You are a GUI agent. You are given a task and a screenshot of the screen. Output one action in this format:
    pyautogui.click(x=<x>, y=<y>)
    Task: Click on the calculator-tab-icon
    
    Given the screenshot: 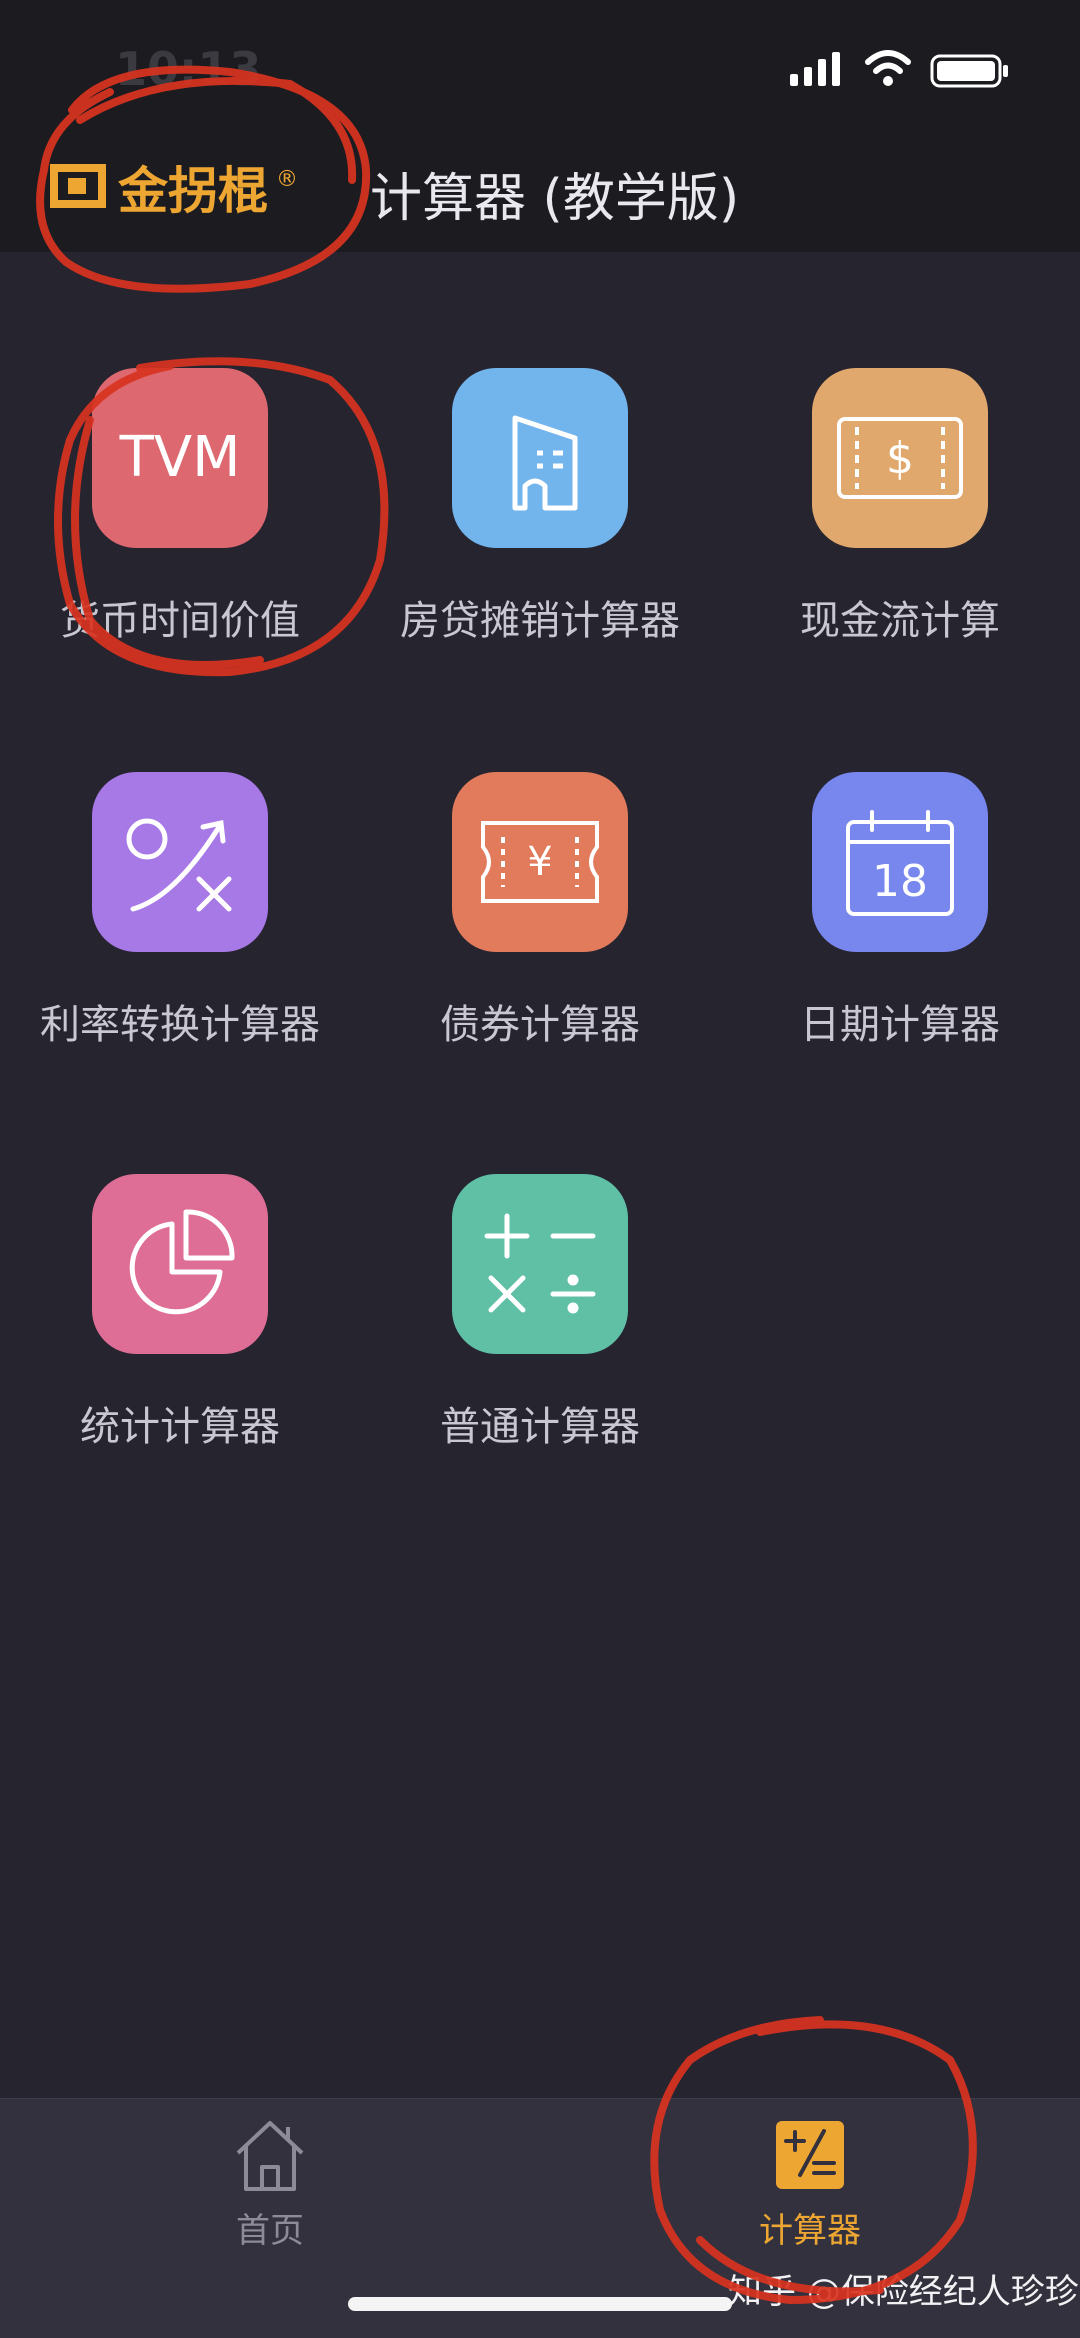 What is the action you would take?
    pyautogui.click(x=810, y=2155)
    